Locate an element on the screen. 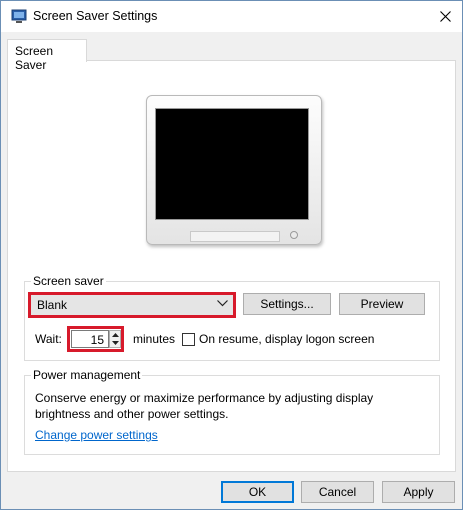  minutes-label: minutes is located at coordinates (154, 339).